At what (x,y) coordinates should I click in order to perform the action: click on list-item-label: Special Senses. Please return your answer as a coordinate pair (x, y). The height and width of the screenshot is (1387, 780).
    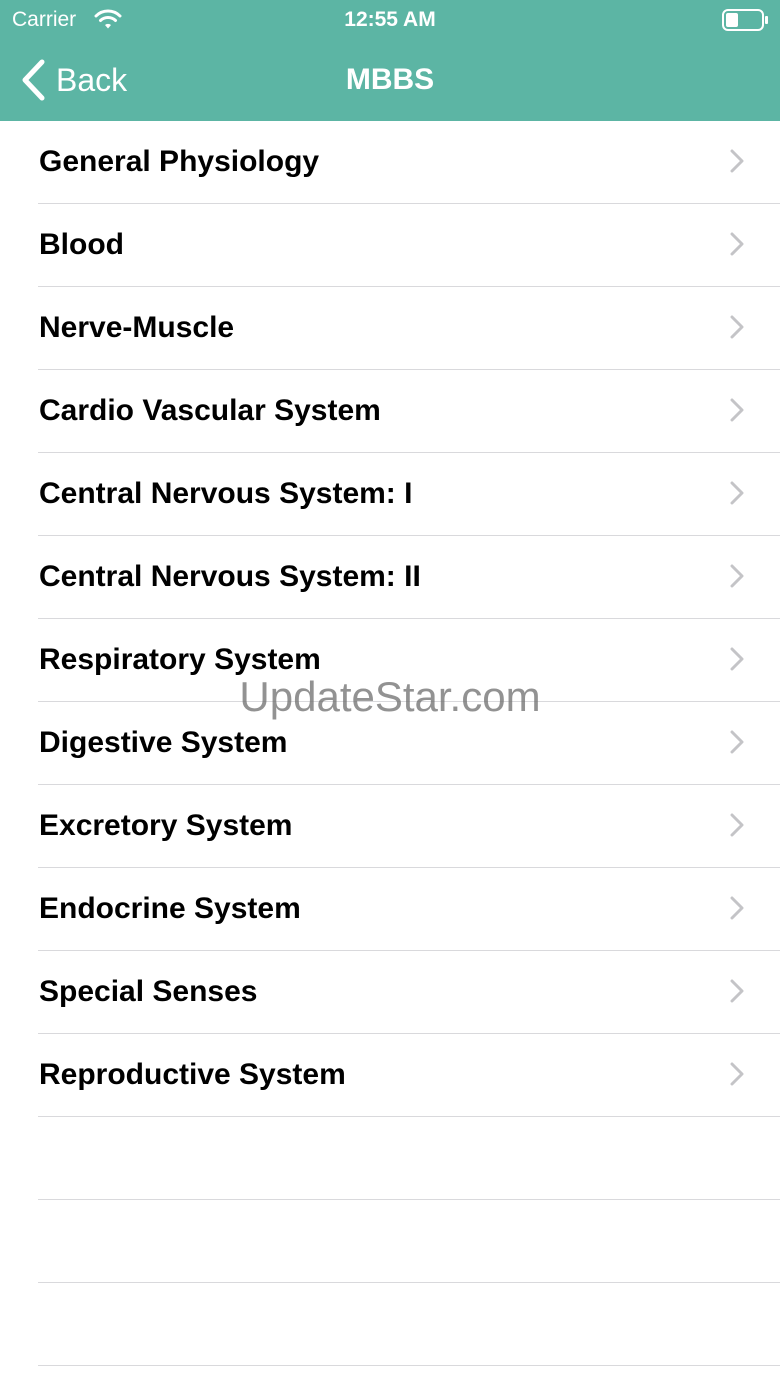
    Looking at the image, I should click on (148, 991).